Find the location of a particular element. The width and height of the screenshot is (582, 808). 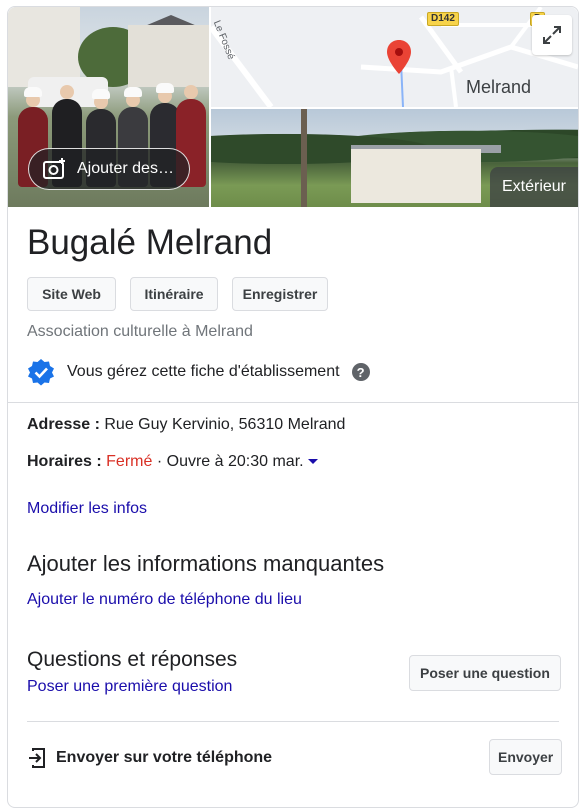

hours-label: Horaires : is located at coordinates (64, 461).